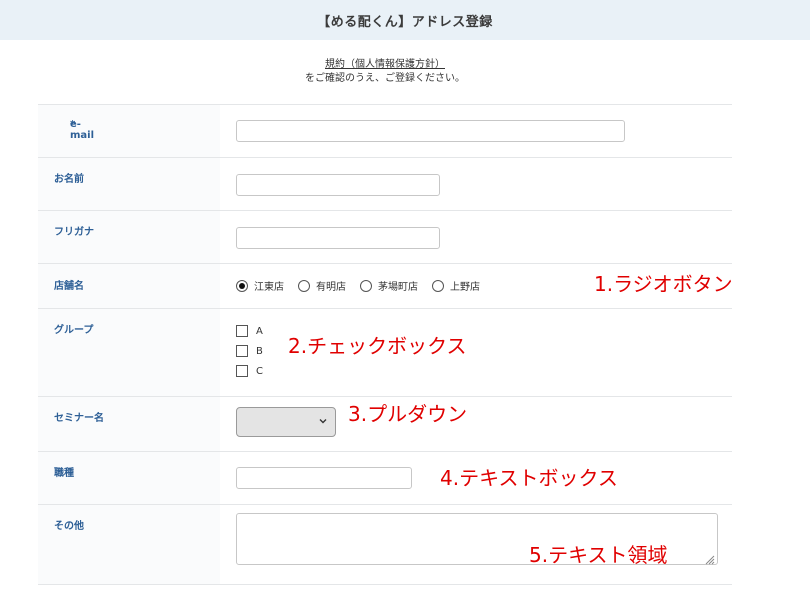 This screenshot has height=596, width=810. Describe the element at coordinates (324, 478) in the screenshot. I see `occupation-field` at that location.